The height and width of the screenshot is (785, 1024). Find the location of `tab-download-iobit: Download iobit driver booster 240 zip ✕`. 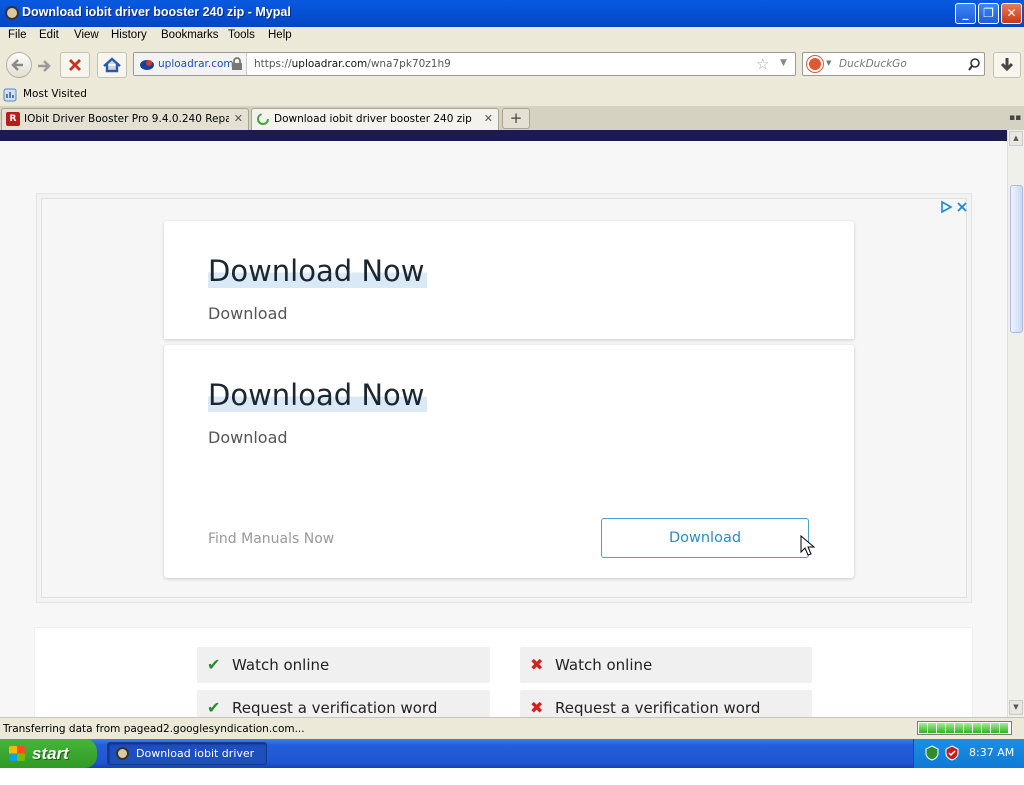

tab-download-iobit: Download iobit driver booster 240 zip ✕ is located at coordinates (375, 119).